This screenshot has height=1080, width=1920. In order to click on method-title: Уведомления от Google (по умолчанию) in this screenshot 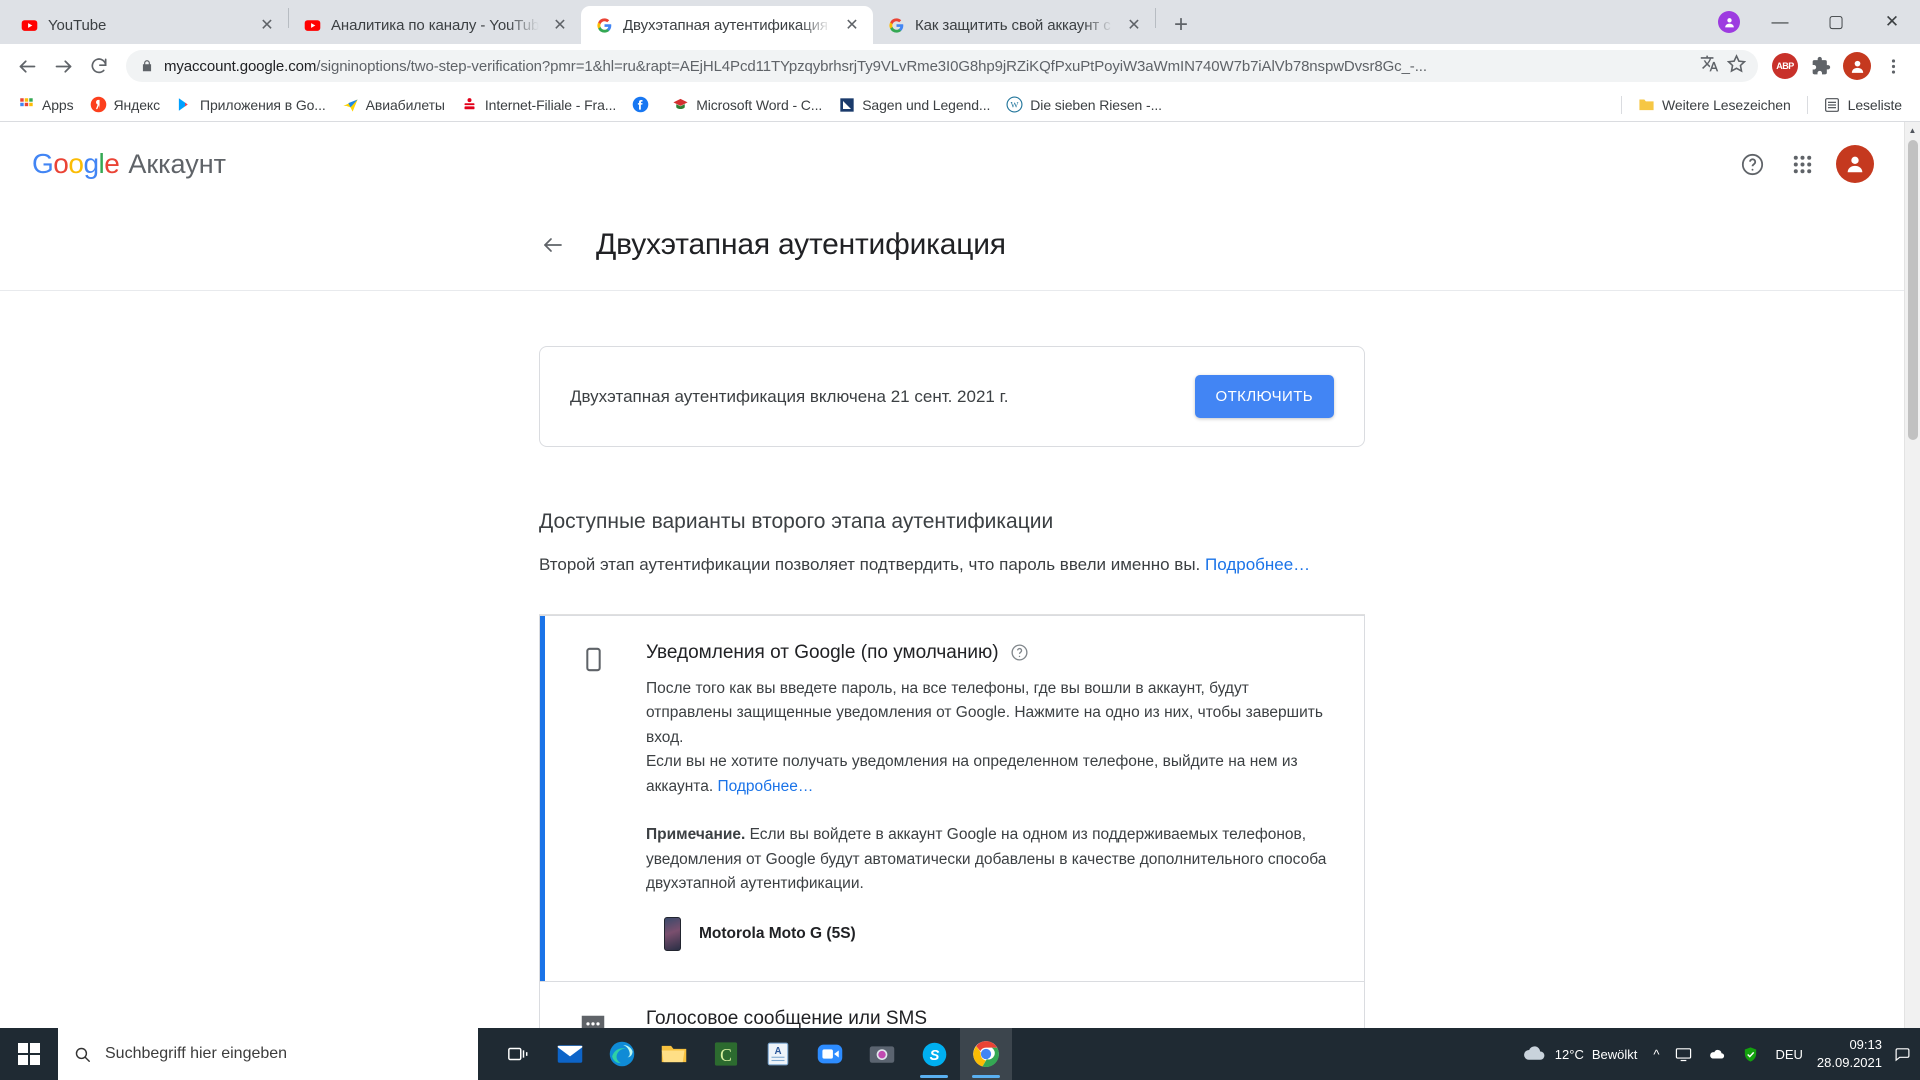, I will do `click(822, 652)`.